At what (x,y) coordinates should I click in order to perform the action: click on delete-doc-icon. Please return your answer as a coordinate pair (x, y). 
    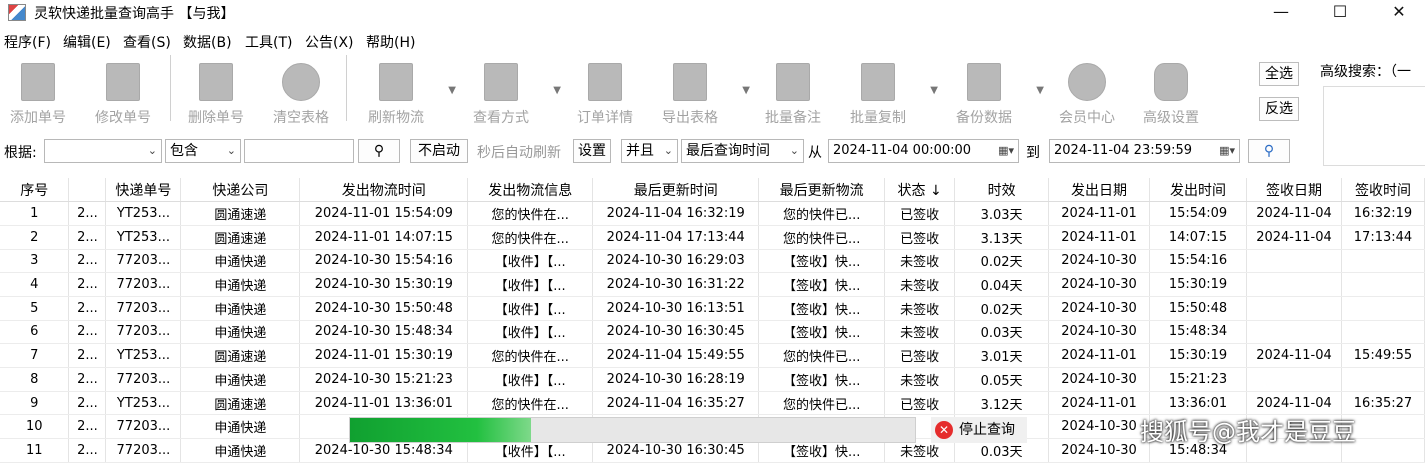
    Looking at the image, I should click on (216, 82).